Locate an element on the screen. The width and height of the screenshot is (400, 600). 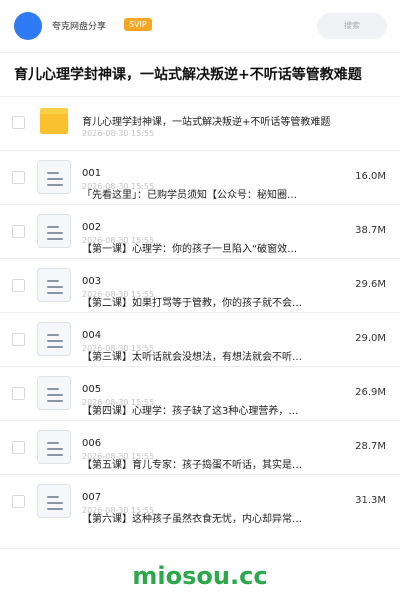
folder-checkbox is located at coordinates (18, 122).